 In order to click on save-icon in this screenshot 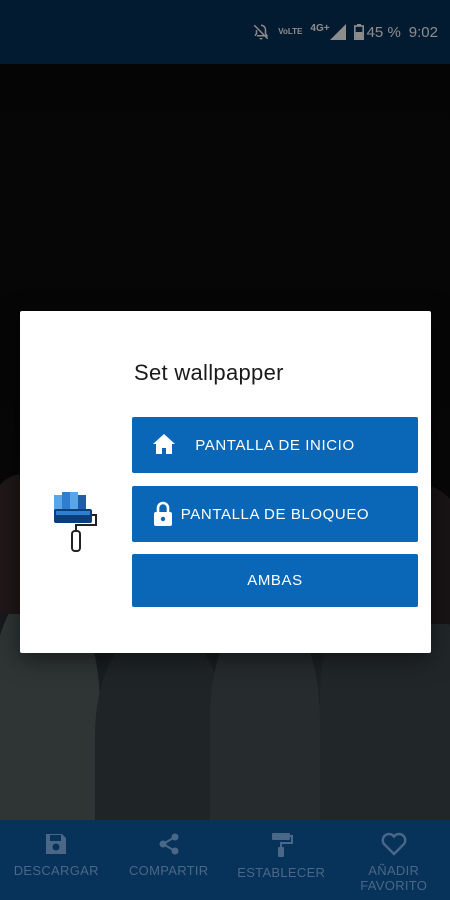, I will do `click(56, 844)`.